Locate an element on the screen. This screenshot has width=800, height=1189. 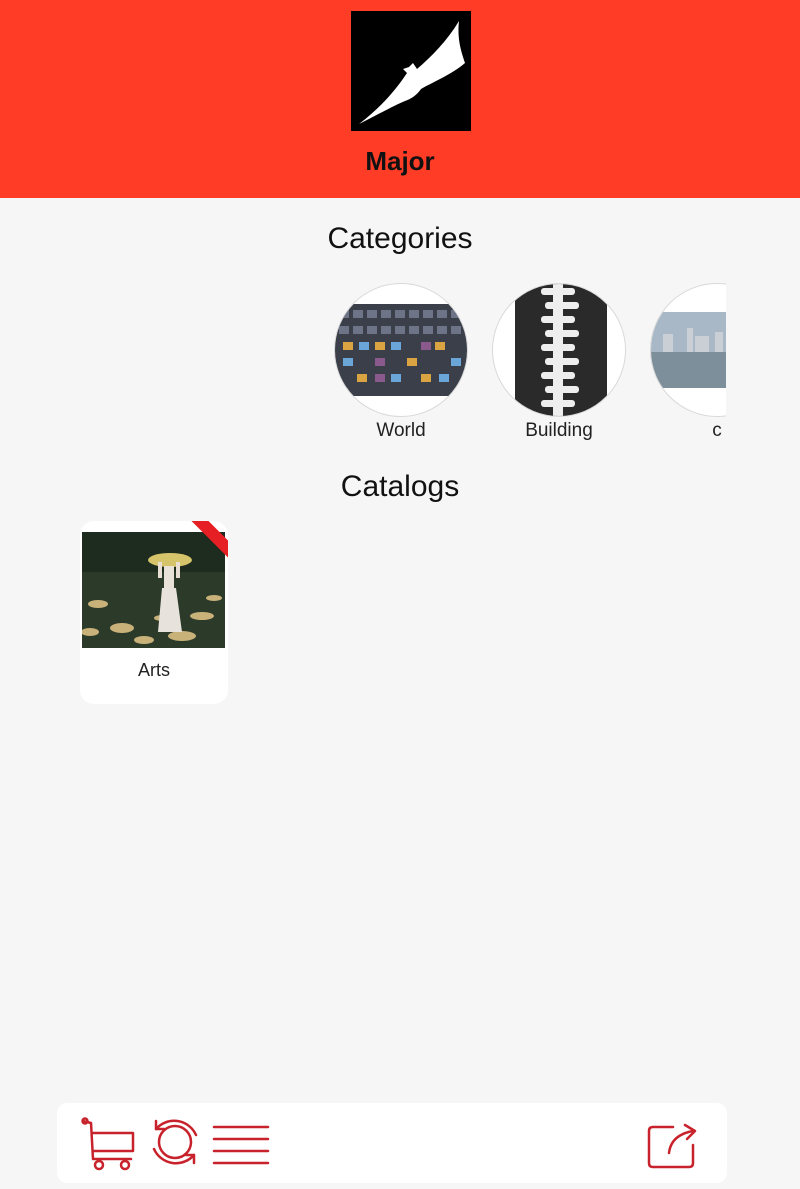
category-label: c is located at coordinates (717, 430).